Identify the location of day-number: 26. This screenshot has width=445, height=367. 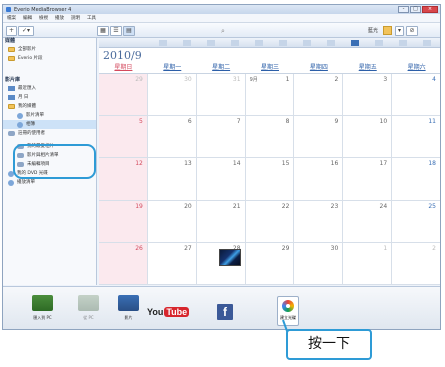
(139, 248).